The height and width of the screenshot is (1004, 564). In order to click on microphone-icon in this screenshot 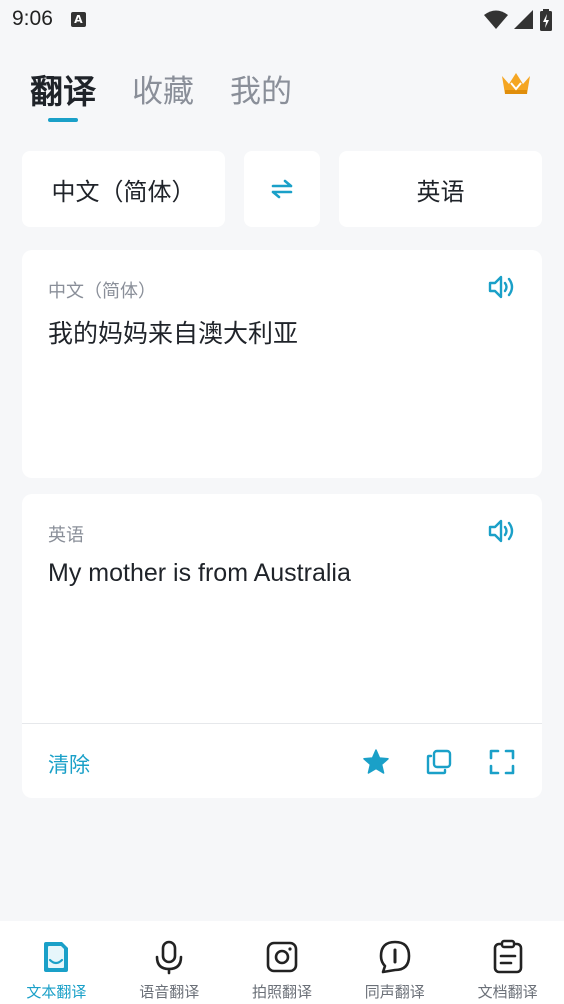, I will do `click(169, 957)`.